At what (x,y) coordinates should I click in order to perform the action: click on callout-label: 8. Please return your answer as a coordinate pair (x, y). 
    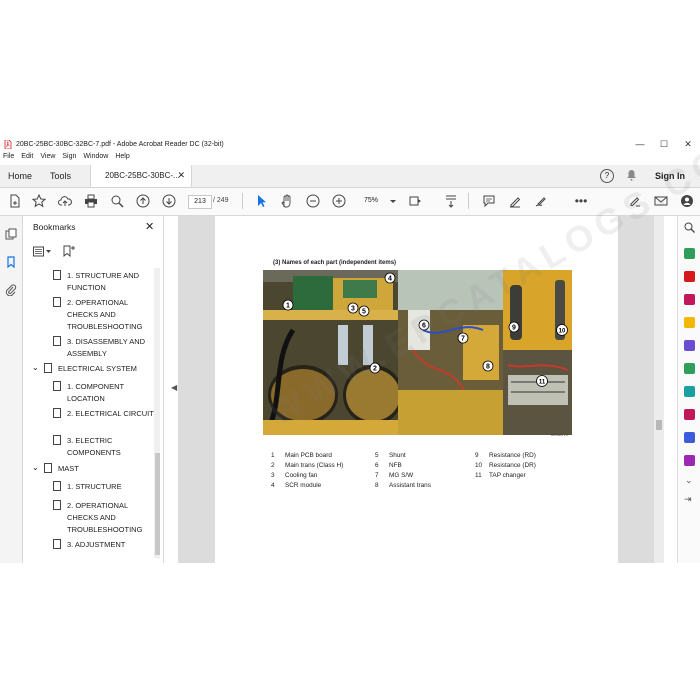
    Looking at the image, I should click on (488, 367).